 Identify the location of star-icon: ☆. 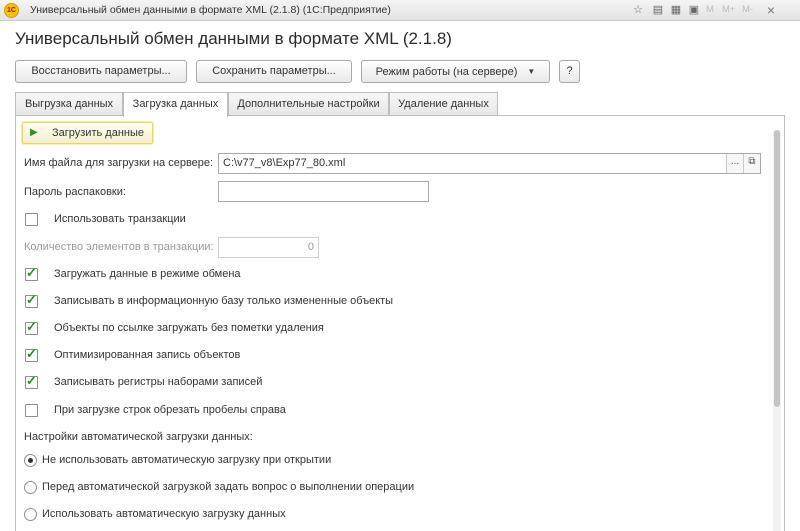
(638, 10).